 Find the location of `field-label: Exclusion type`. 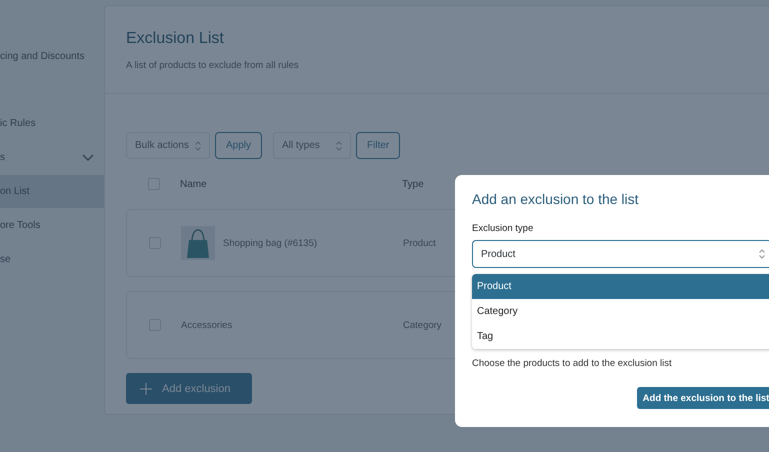

field-label: Exclusion type is located at coordinates (503, 228).